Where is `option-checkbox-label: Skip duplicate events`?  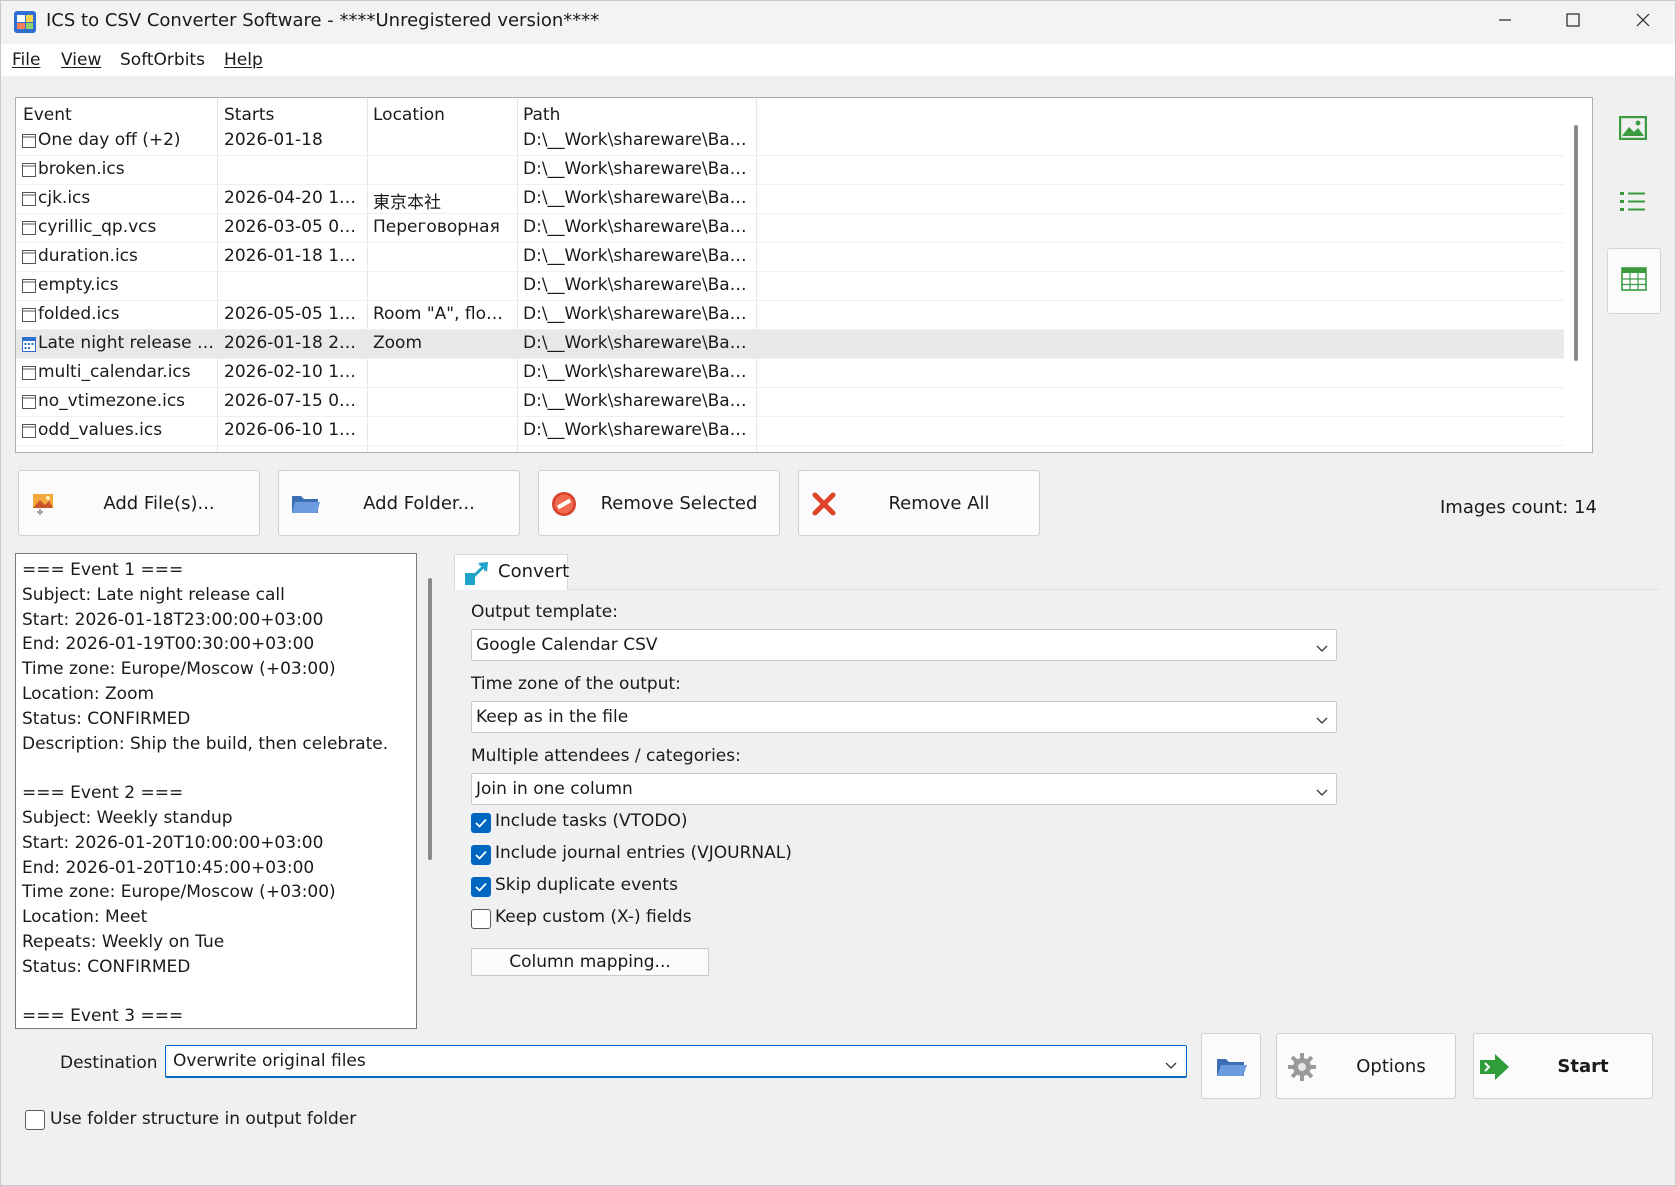
option-checkbox-label: Skip duplicate events is located at coordinates (586, 885).